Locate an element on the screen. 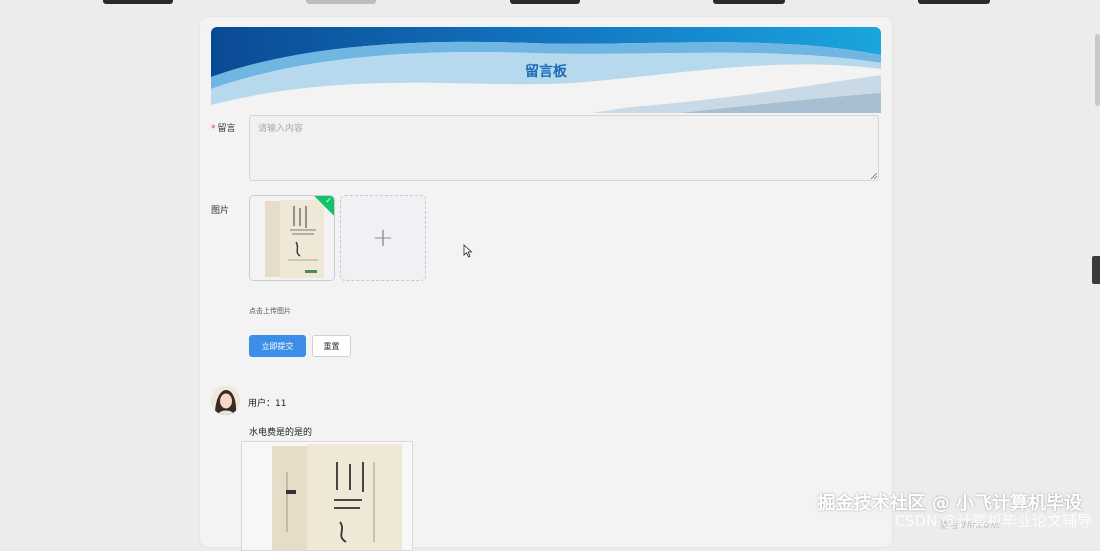  banner: 留言板 is located at coordinates (546, 70).